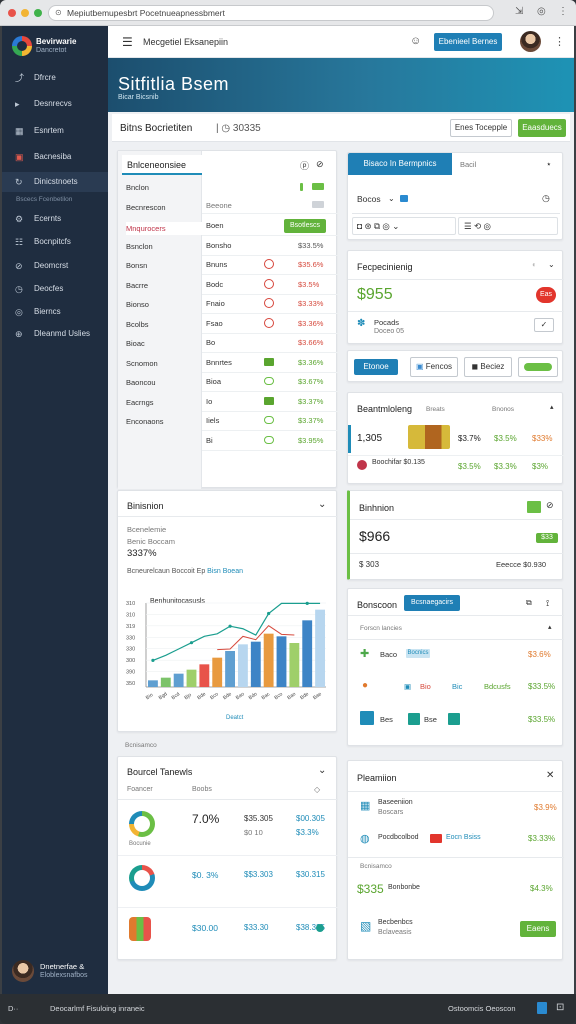  What do you see at coordinates (434, 367) in the screenshot?
I see `chip-2: ▣ Fencos` at bounding box center [434, 367].